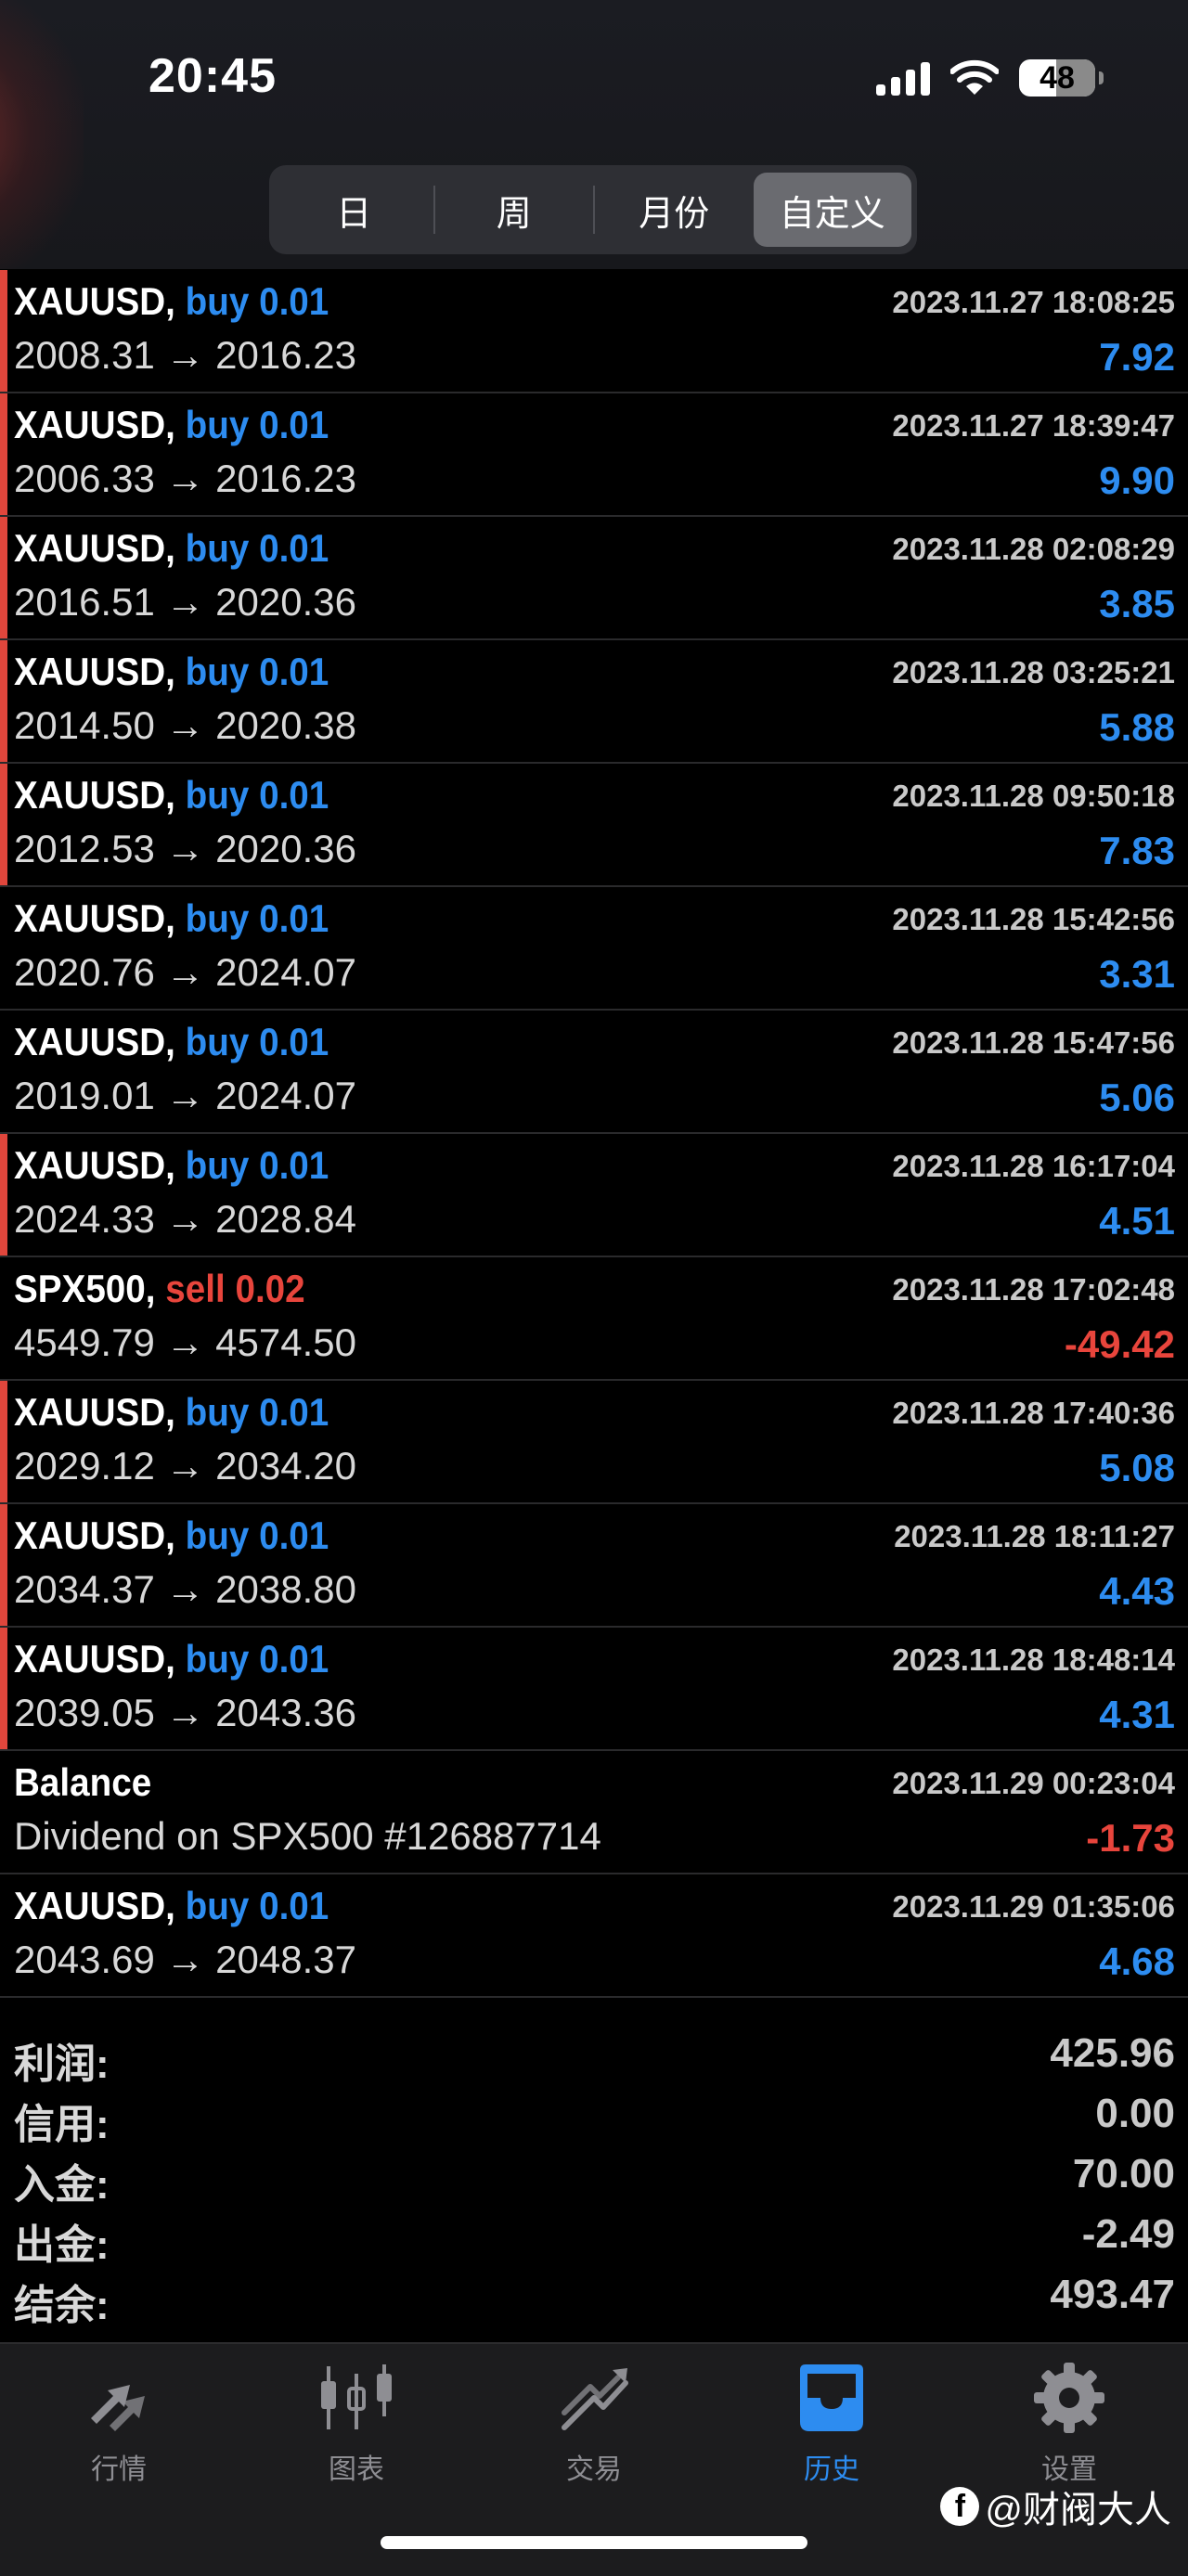 This screenshot has height=2576, width=1188. What do you see at coordinates (1112, 2053) in the screenshot?
I see `summary-value: 425.96` at bounding box center [1112, 2053].